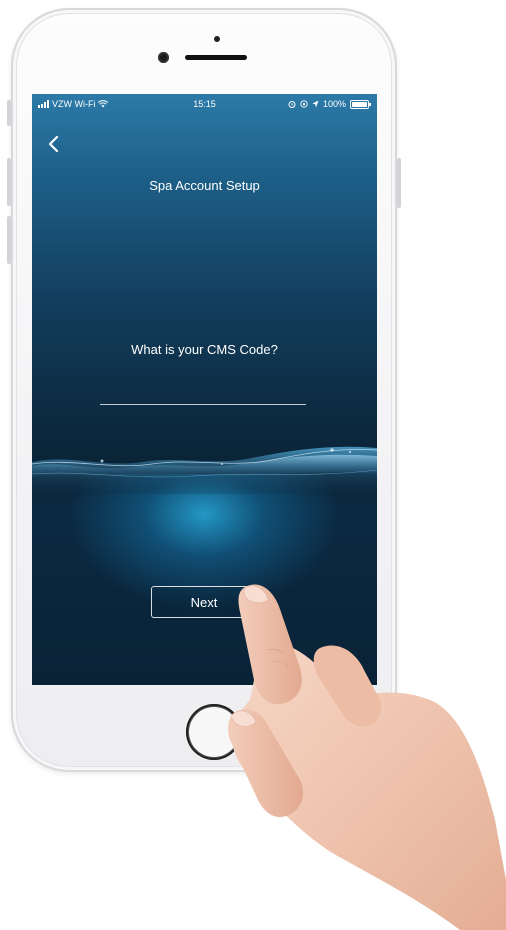  What do you see at coordinates (304, 104) in the screenshot?
I see `orientation-lock-icon` at bounding box center [304, 104].